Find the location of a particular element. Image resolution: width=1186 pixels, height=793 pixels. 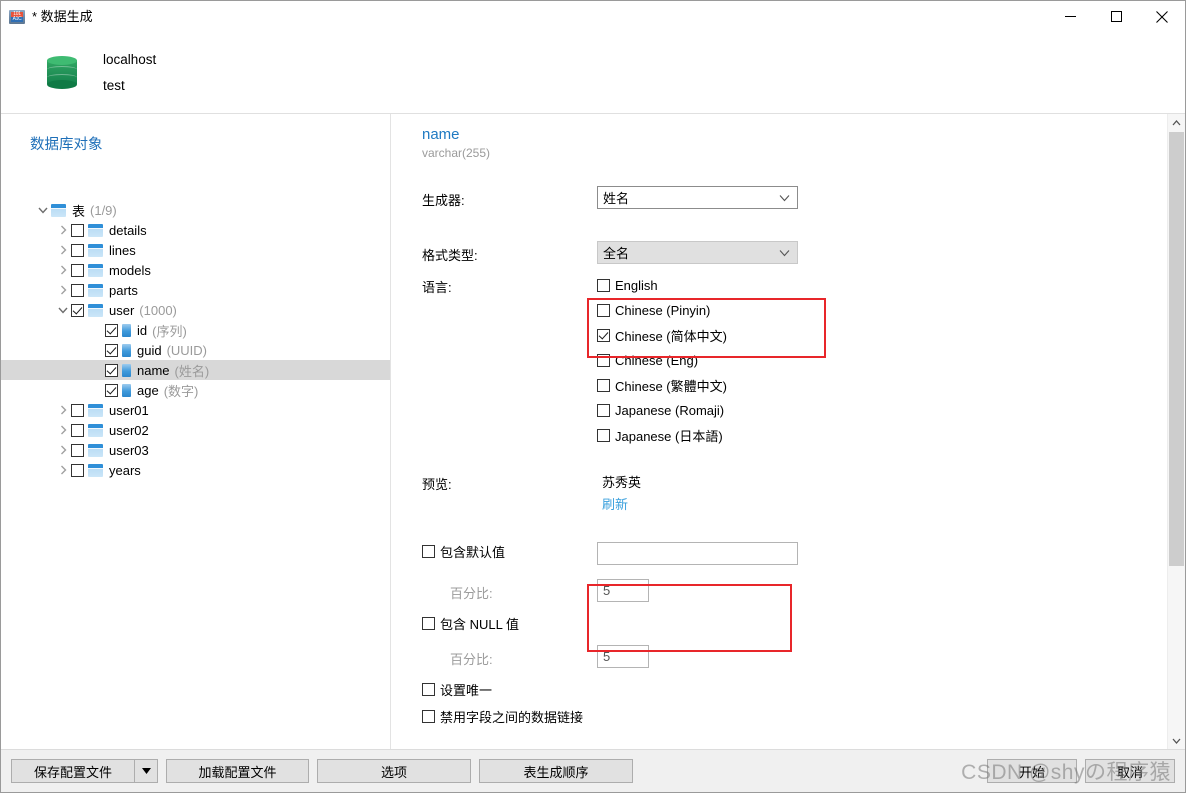

tree-item-parts: parts is located at coordinates (195, 290).